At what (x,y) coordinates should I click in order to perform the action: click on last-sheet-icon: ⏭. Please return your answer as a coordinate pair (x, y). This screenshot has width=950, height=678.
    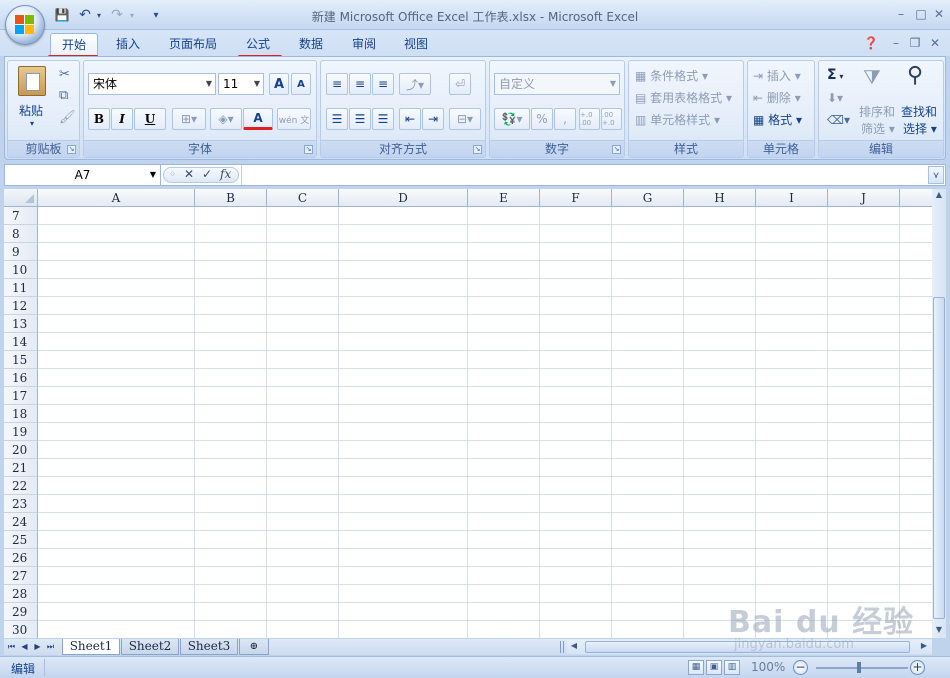
    Looking at the image, I should click on (50, 647).